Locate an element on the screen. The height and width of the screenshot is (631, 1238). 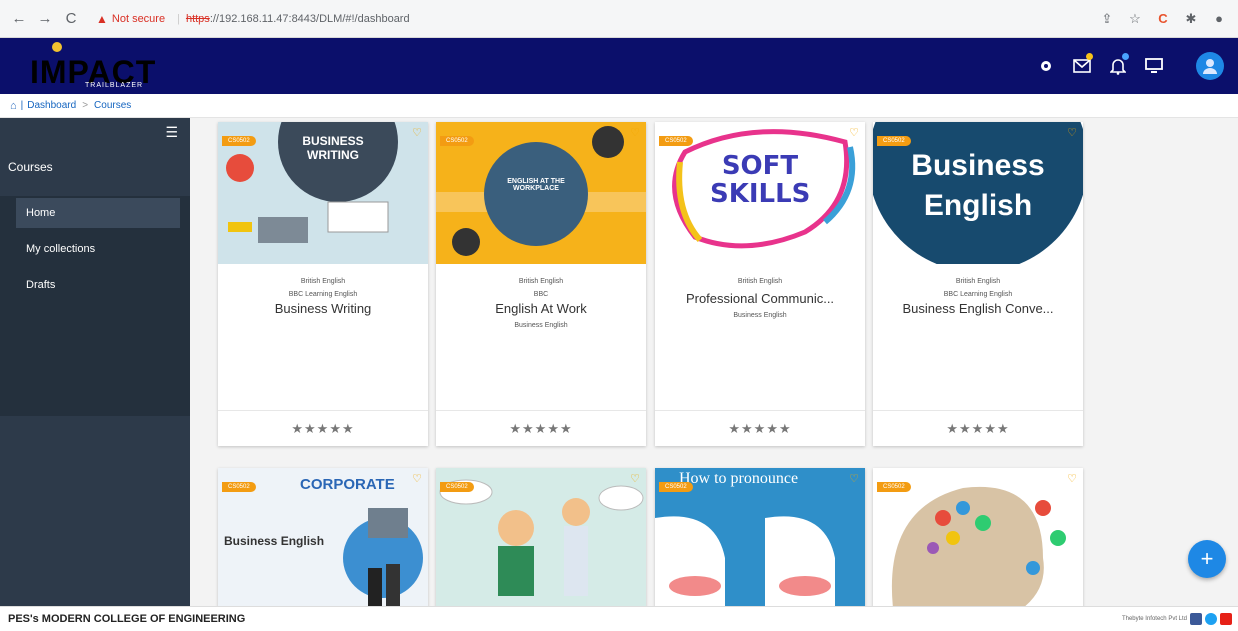
thumbnail-text: Business English is located at coordinates (978, 185).